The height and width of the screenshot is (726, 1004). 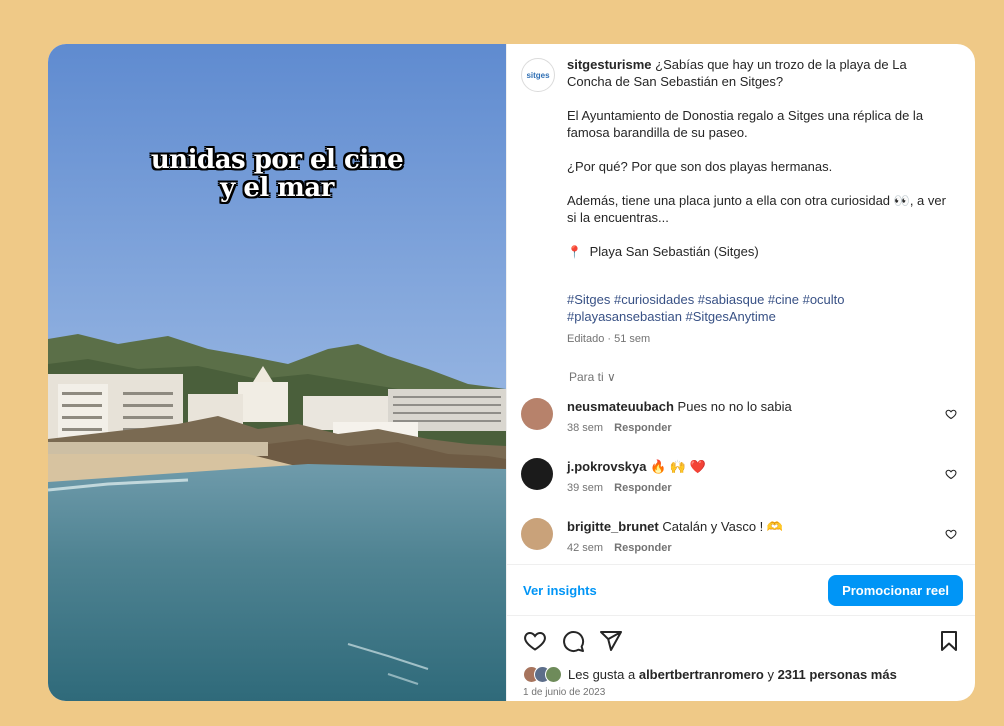 I want to click on likes-prefix: Les gusta a, so click(x=602, y=674).